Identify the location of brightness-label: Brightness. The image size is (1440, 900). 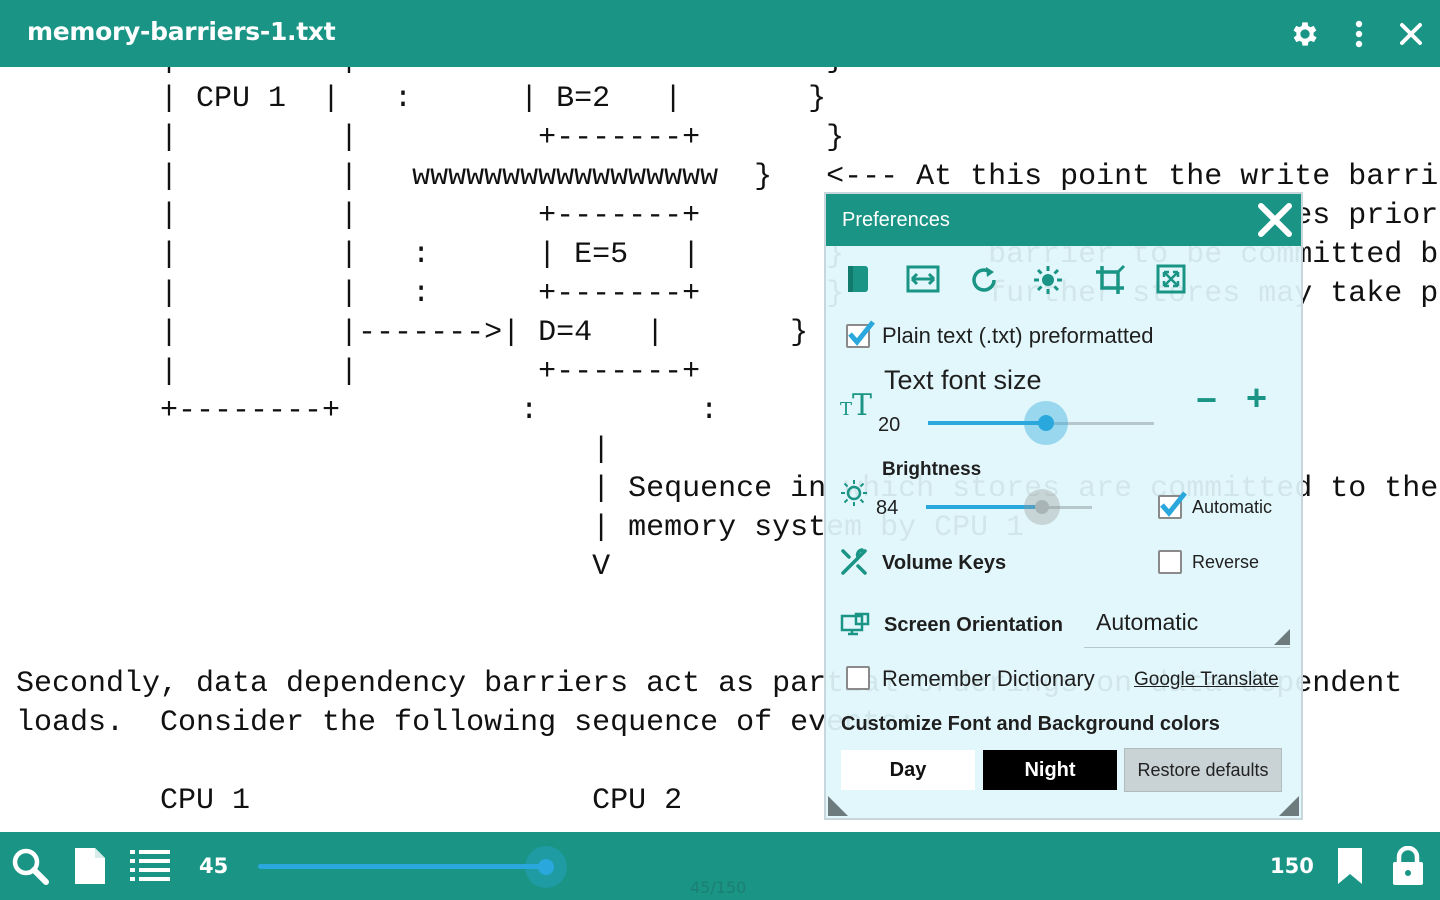
(932, 469).